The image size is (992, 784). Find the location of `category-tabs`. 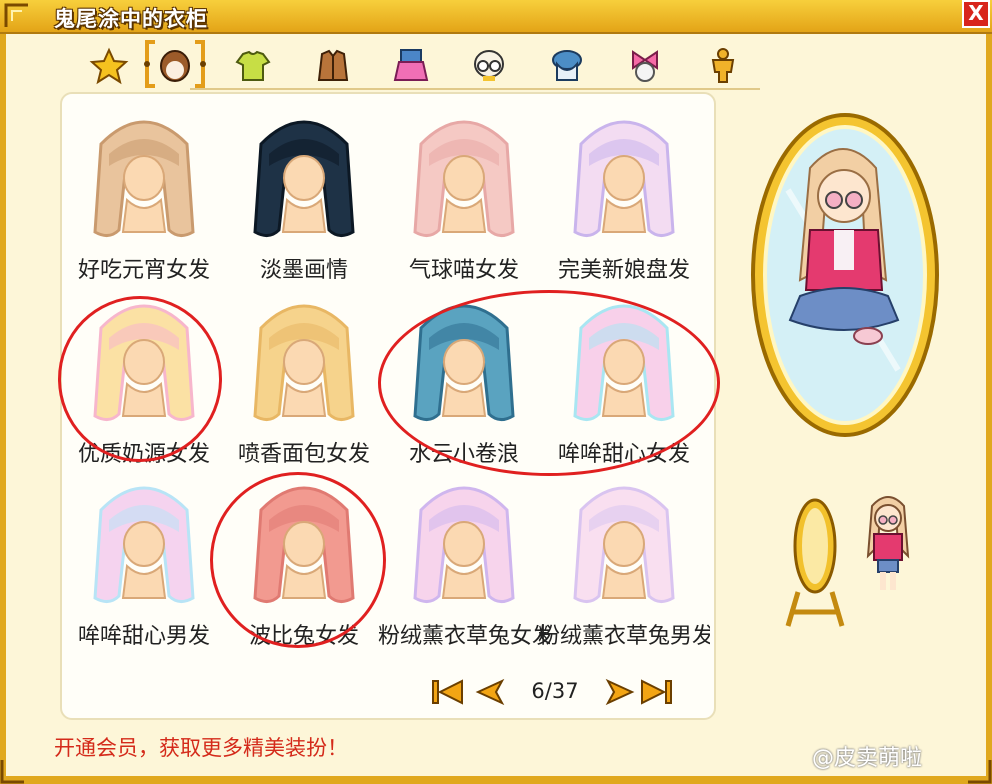

category-tabs is located at coordinates (415, 64).